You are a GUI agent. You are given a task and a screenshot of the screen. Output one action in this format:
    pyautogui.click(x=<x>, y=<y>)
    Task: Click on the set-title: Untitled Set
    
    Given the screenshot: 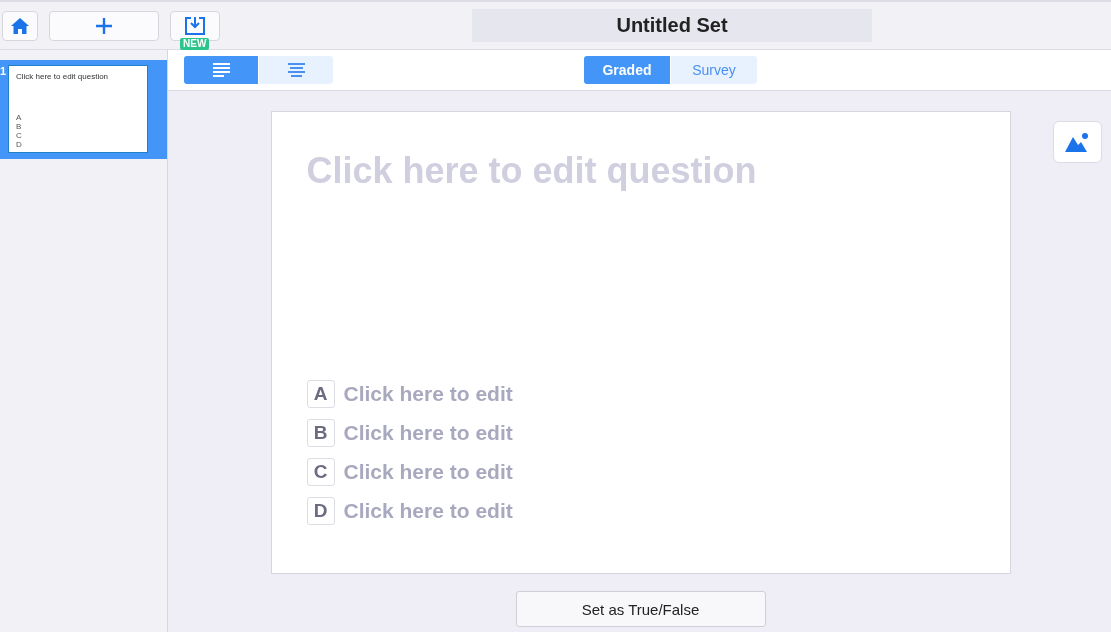 What is the action you would take?
    pyautogui.click(x=672, y=25)
    